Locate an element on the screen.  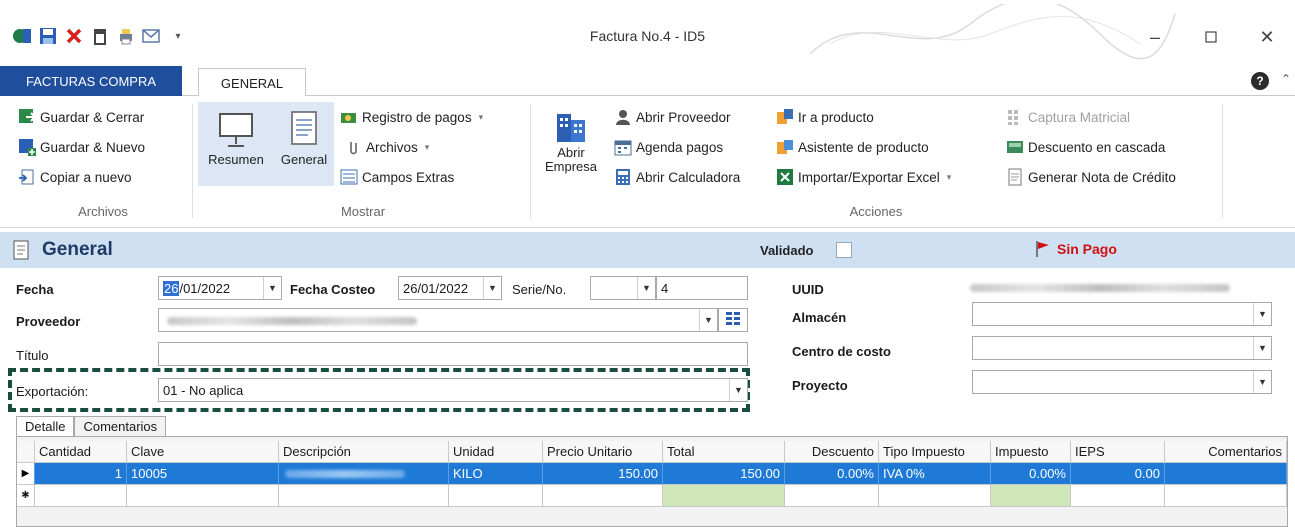
validado-checkbox is located at coordinates (844, 250).